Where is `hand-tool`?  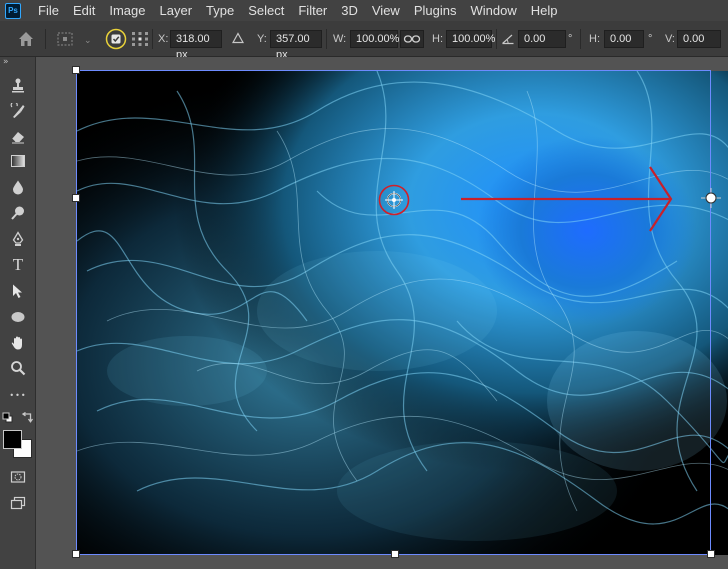 hand-tool is located at coordinates (18, 343).